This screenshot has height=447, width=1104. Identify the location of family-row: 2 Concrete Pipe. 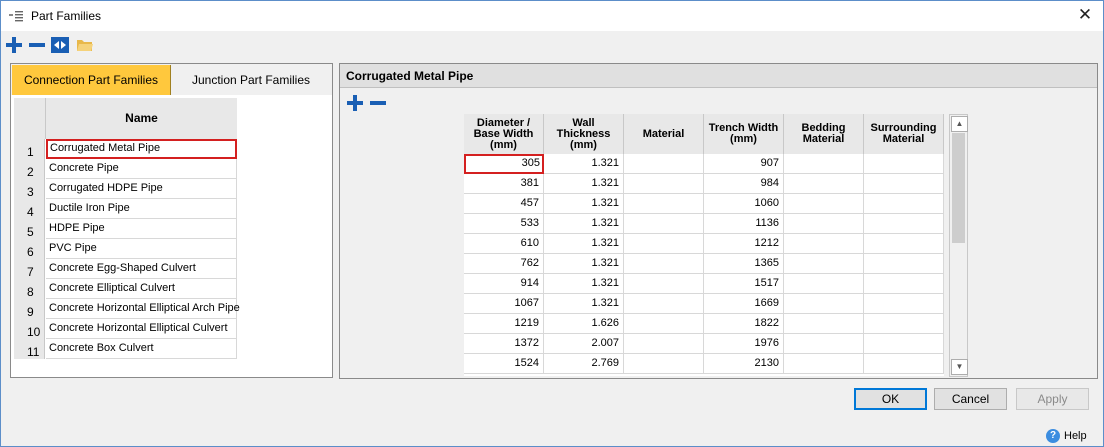
(125, 169).